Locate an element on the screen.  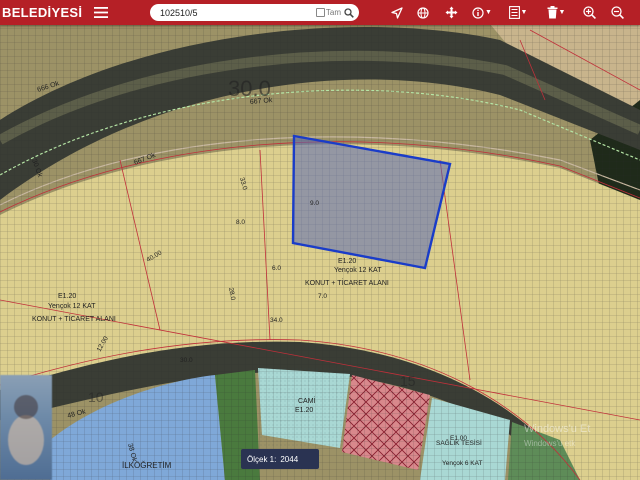
zoom-out-button is located at coordinates (617, 12).